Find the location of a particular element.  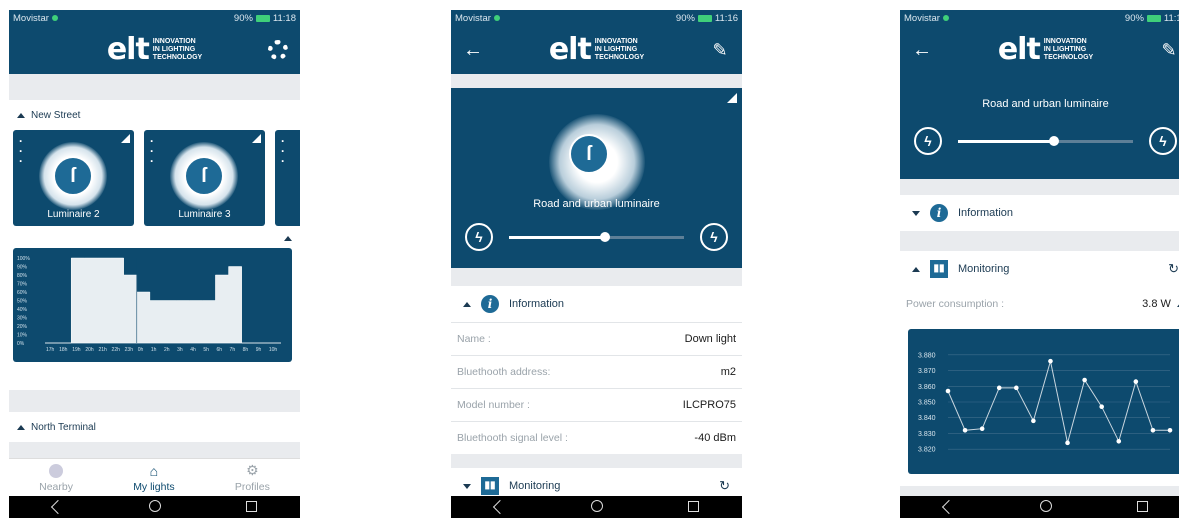

power-value-wrap: 3.8 W is located at coordinates (1160, 304).